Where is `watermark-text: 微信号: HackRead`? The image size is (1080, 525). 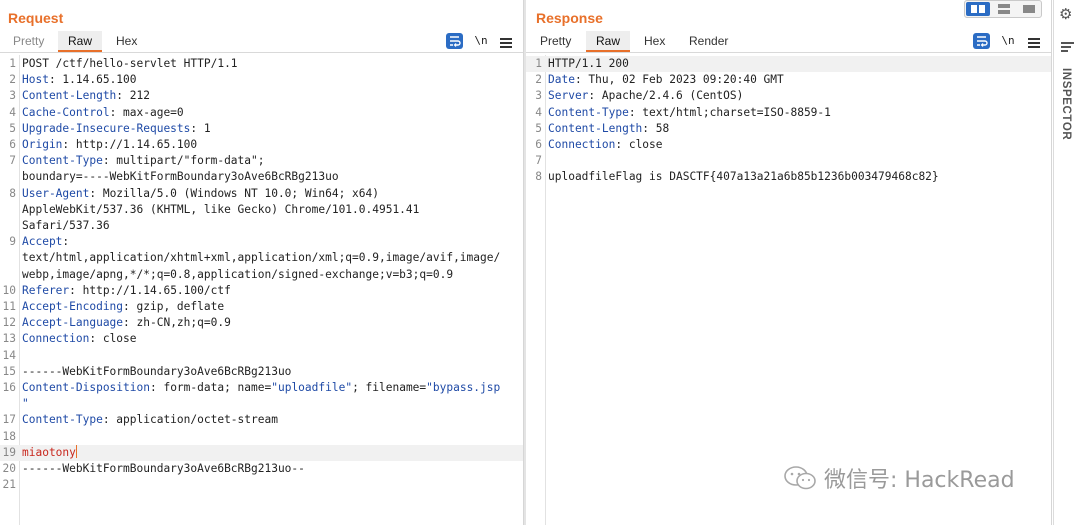
watermark-text: 微信号: HackRead is located at coordinates (919, 480).